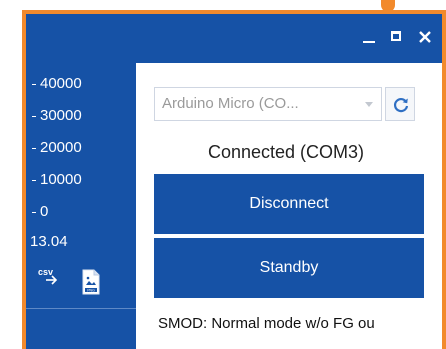 The image size is (446, 349). What do you see at coordinates (61, 115) in the screenshot?
I see `y-tick-value: 30000` at bounding box center [61, 115].